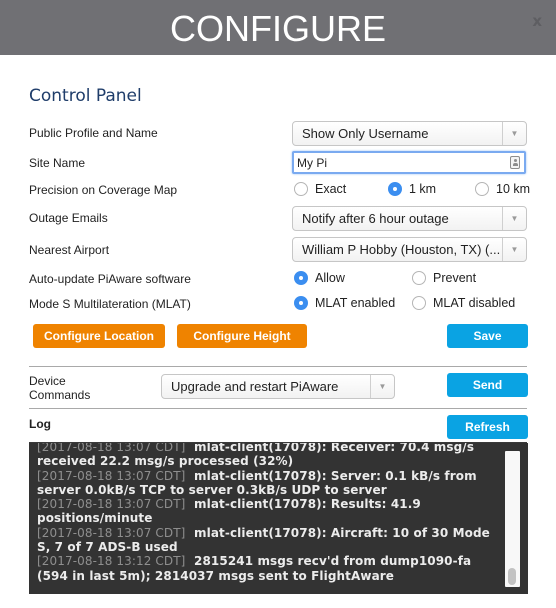 This screenshot has height=608, width=556. Describe the element at coordinates (375, 218) in the screenshot. I see `outage-emails-value: Notify after 6 hour outage` at that location.